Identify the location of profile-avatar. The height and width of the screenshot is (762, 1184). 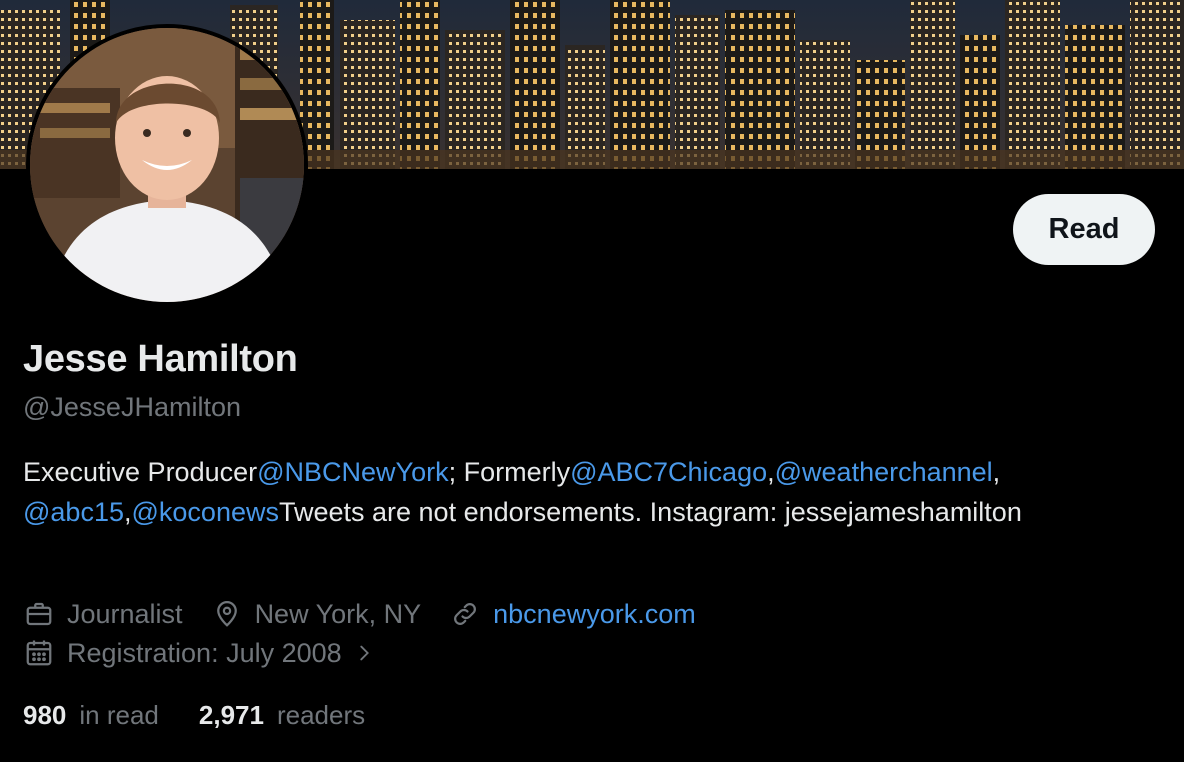
(167, 165).